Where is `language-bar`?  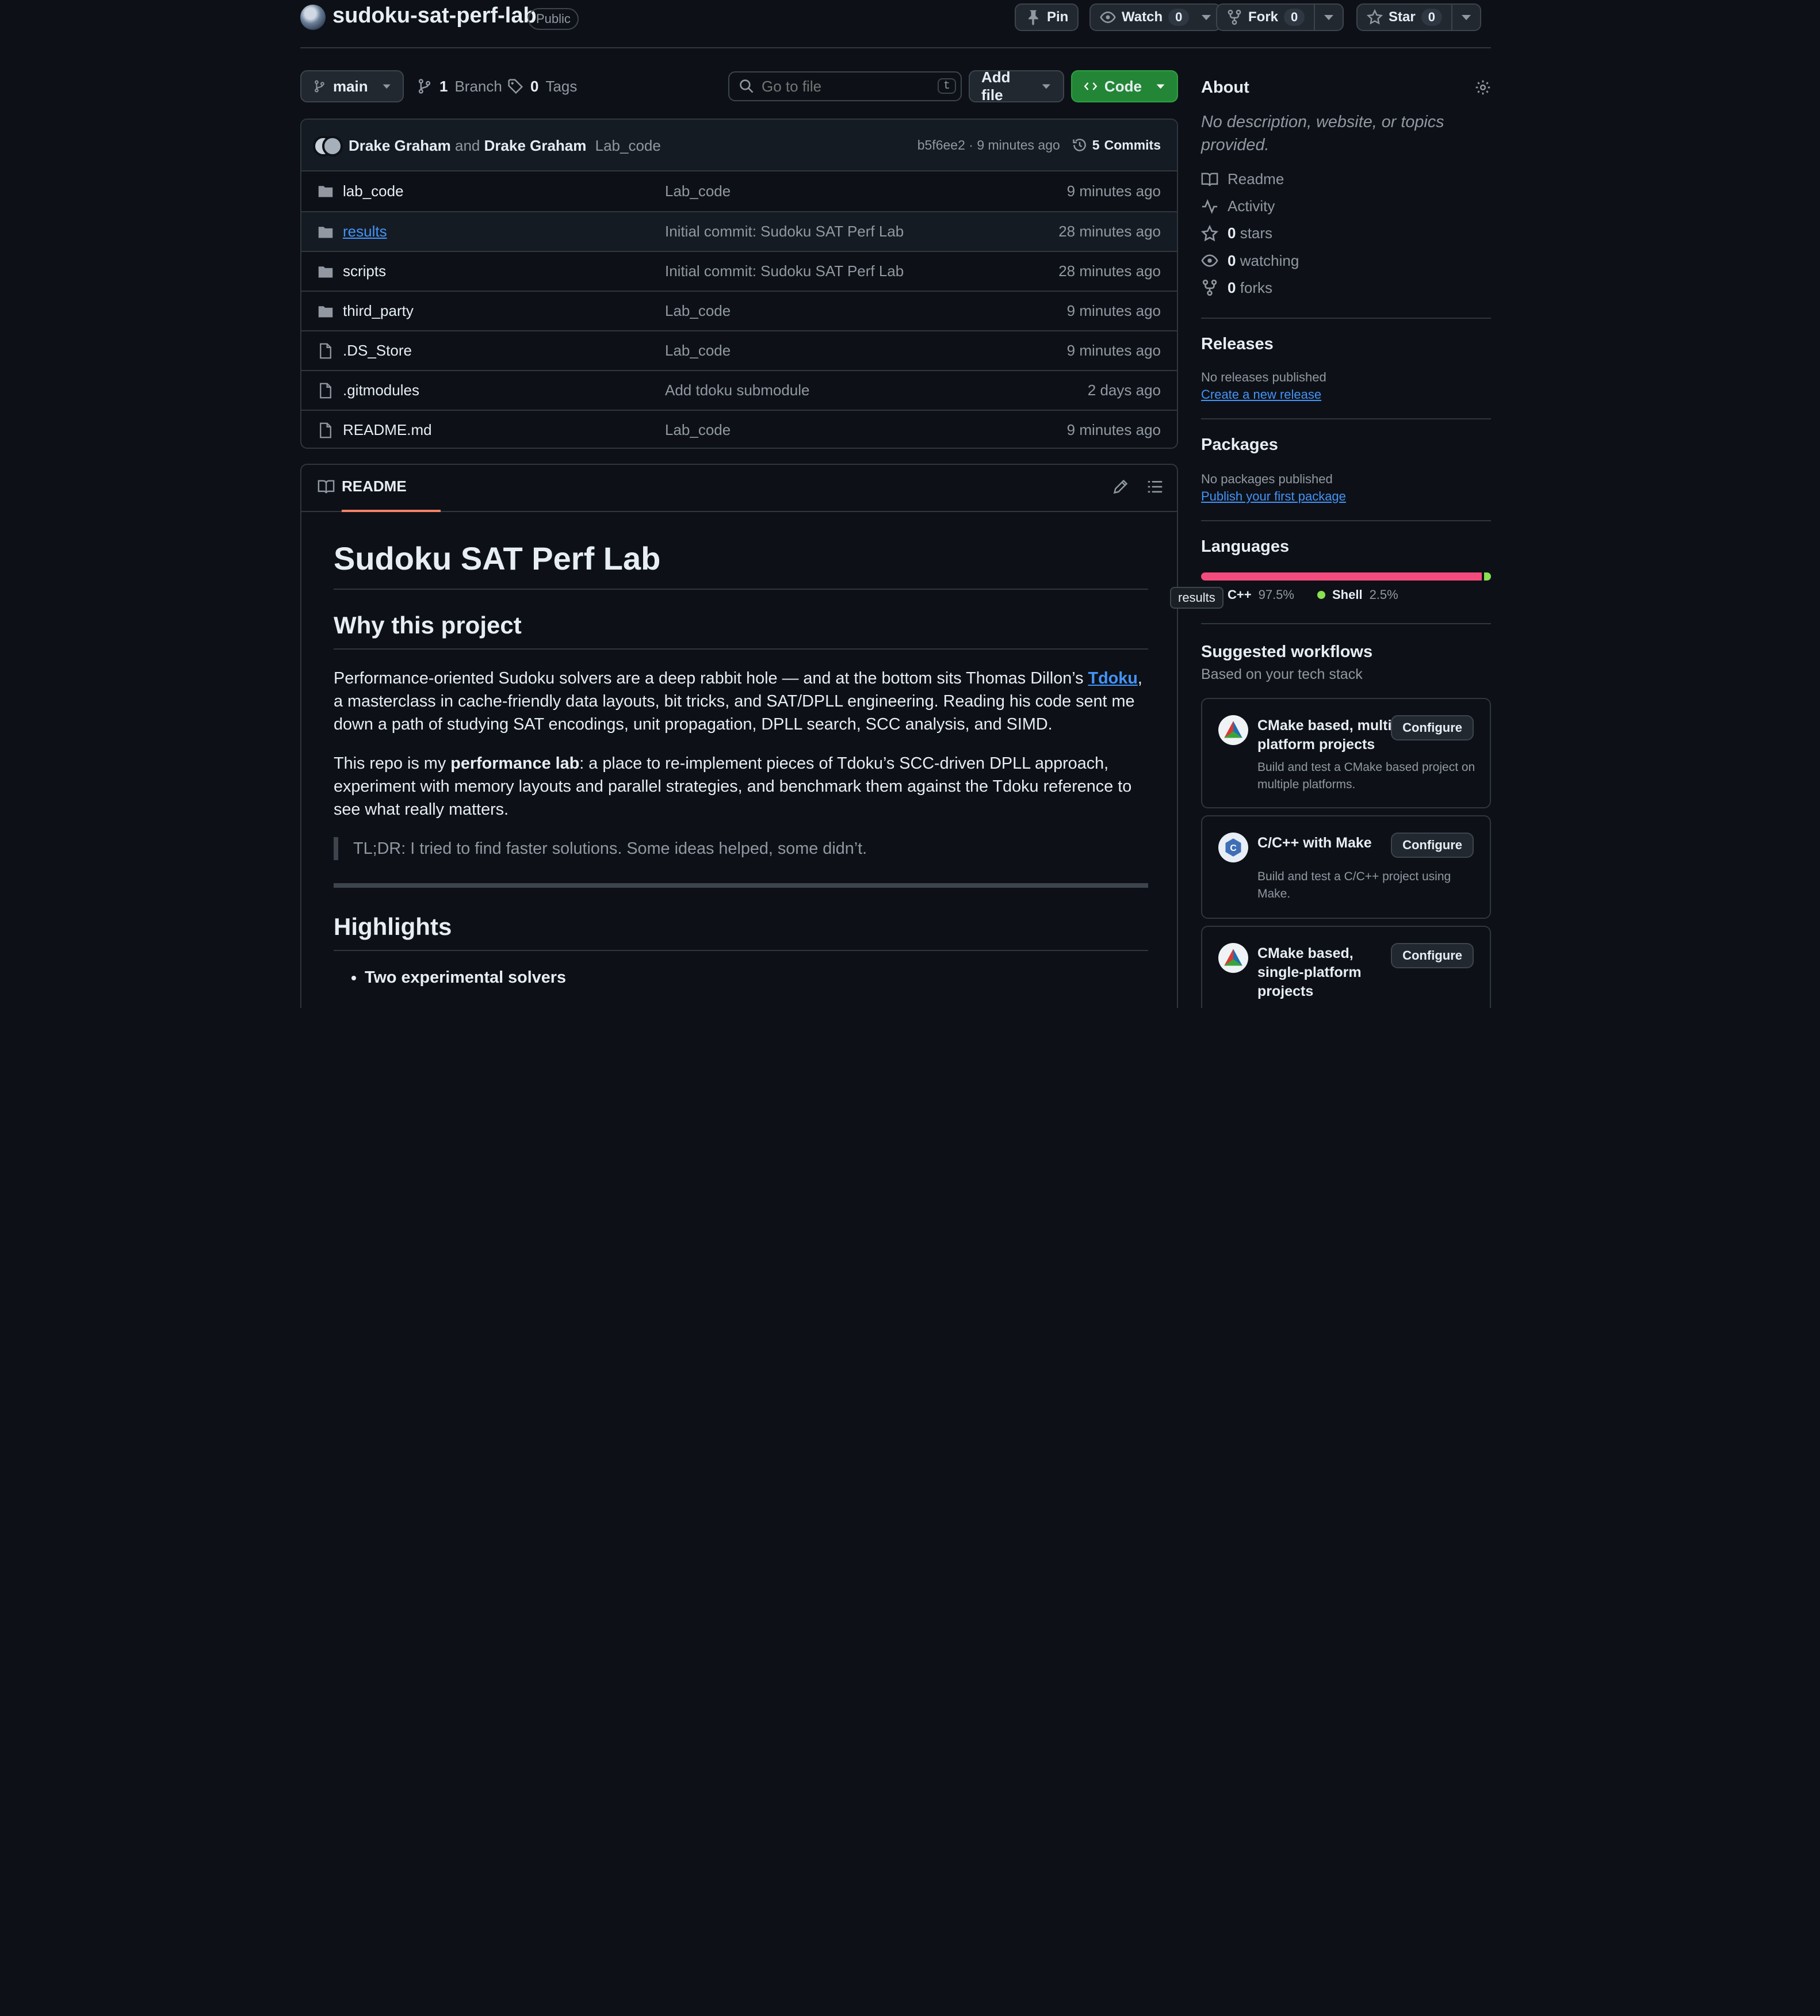
language-bar is located at coordinates (1346, 576).